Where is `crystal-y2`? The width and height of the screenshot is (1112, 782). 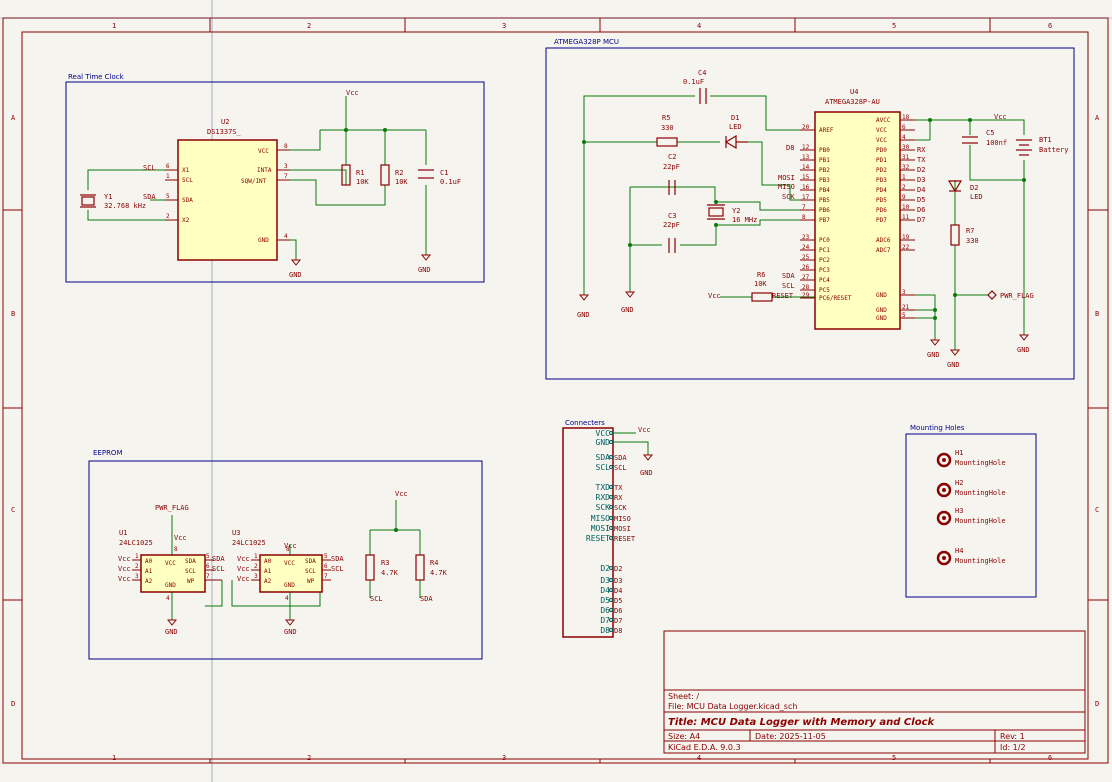 crystal-y2 is located at coordinates (716, 212).